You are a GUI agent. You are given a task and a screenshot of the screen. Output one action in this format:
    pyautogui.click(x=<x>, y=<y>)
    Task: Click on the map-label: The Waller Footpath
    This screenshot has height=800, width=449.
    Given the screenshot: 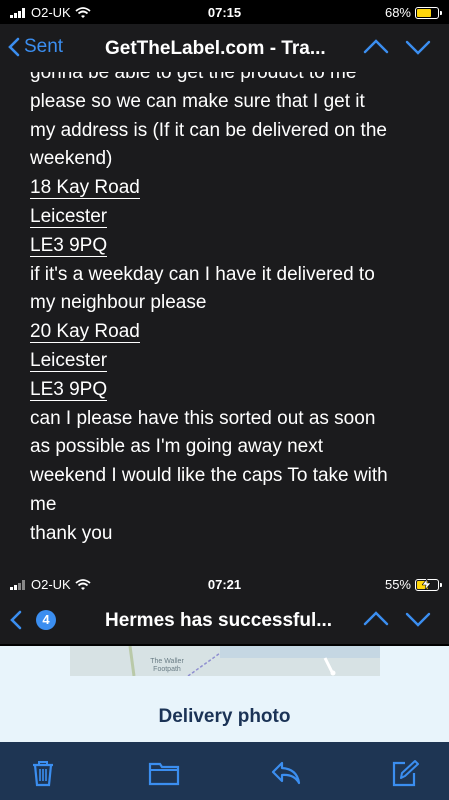 What is the action you would take?
    pyautogui.click(x=167, y=665)
    